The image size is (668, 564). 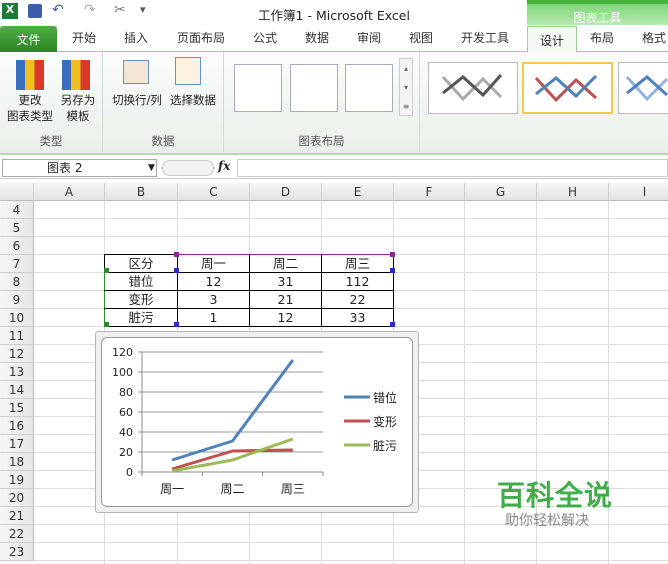 I want to click on watermark-title: 百科全说, so click(x=555, y=495).